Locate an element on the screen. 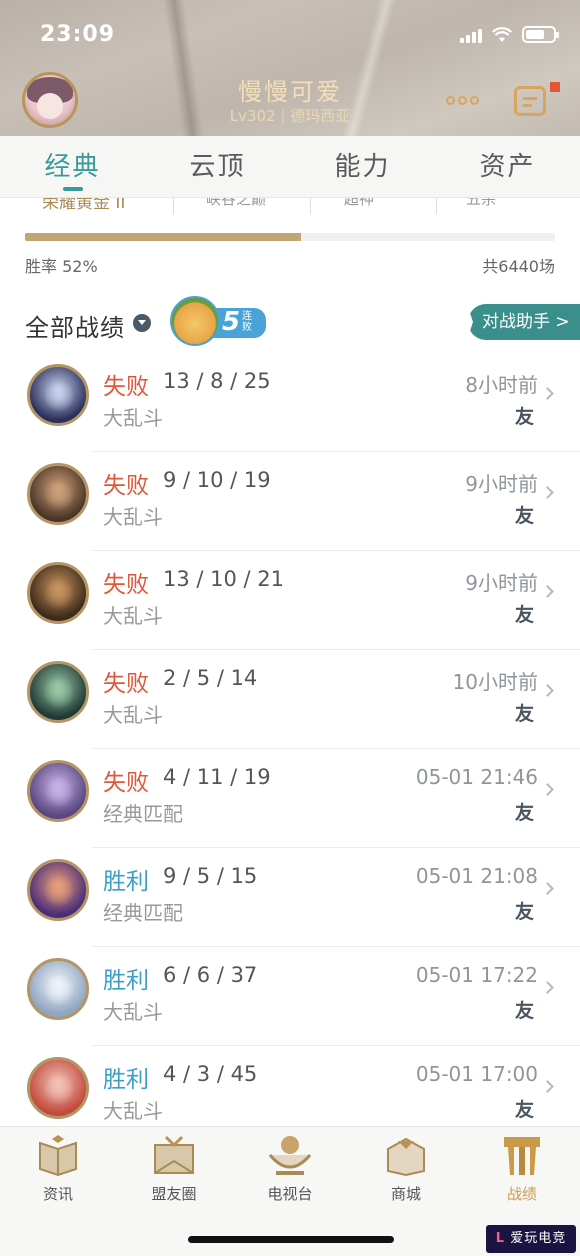  tab-classic: 经典 is located at coordinates (72, 166).